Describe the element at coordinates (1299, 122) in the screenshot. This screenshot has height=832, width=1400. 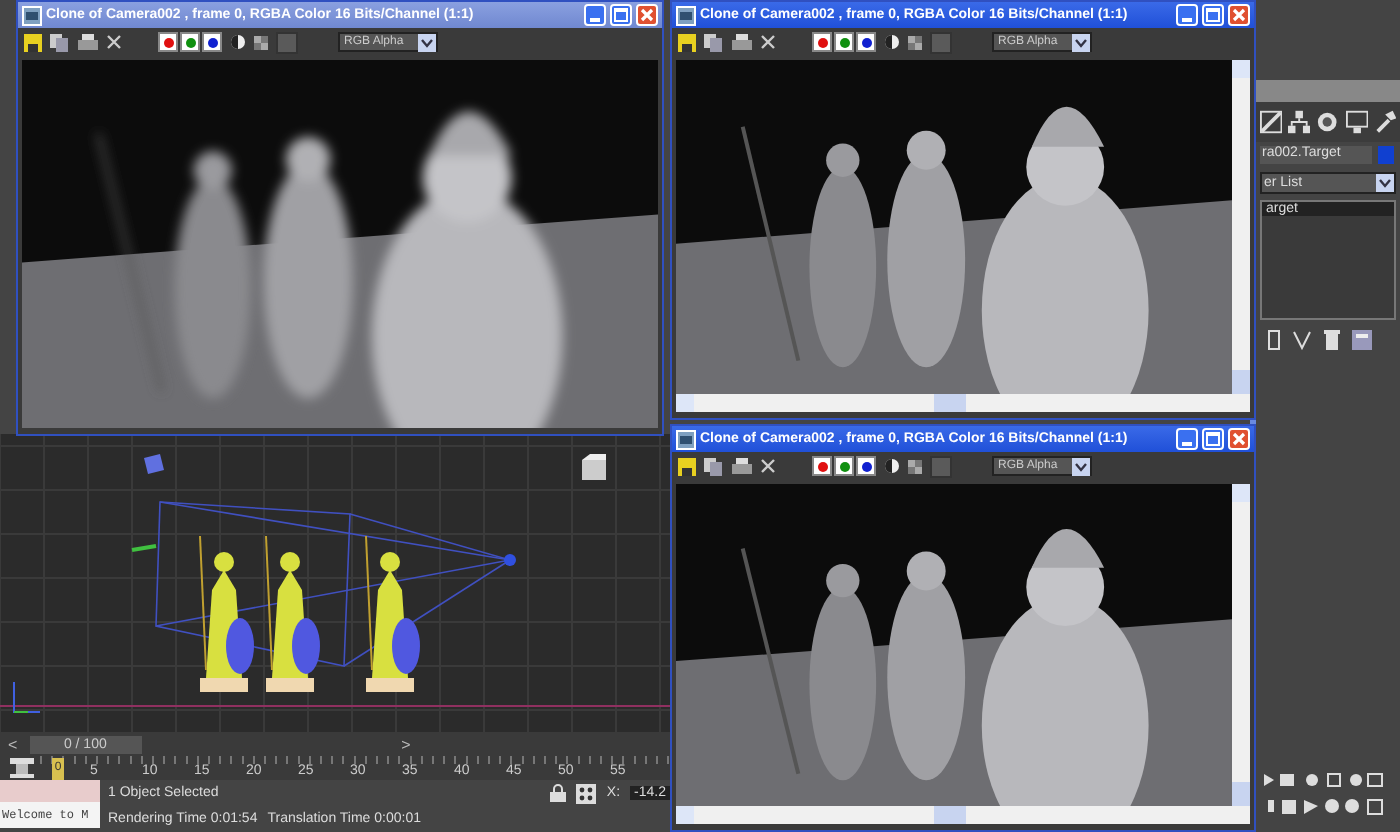
I see `hierarchy-icon` at that location.